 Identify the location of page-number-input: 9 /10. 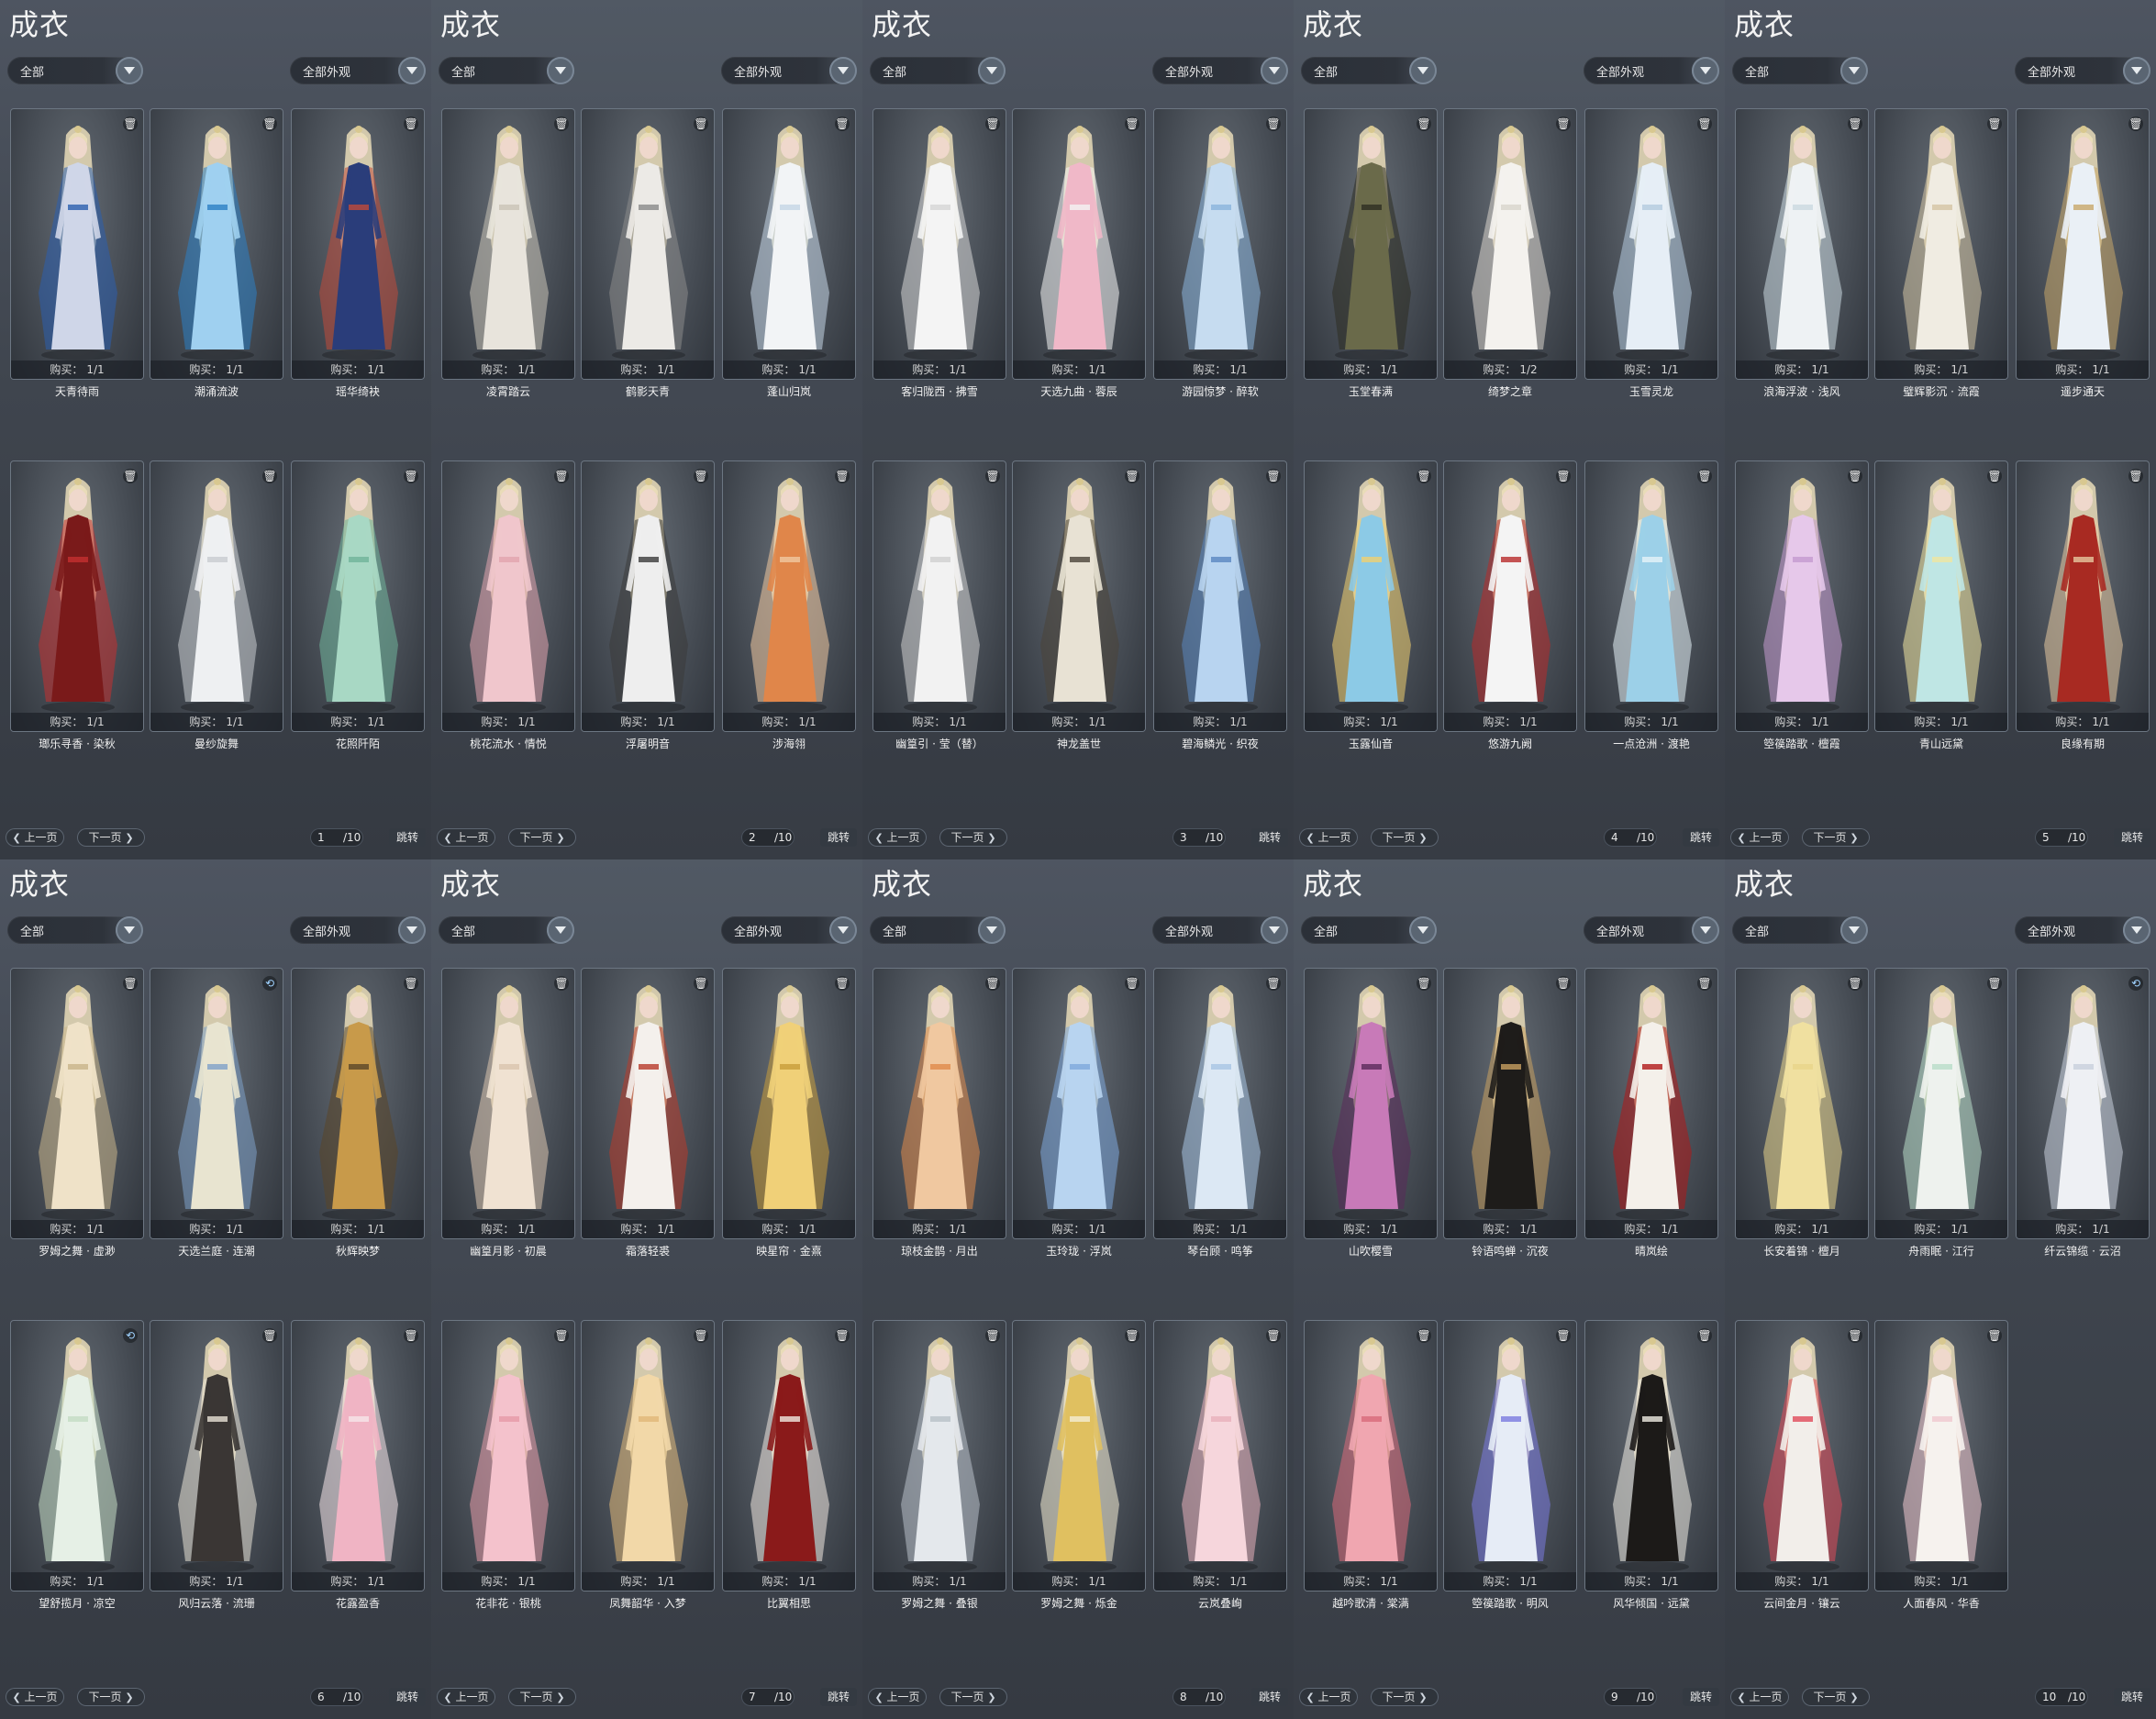
(1631, 1697).